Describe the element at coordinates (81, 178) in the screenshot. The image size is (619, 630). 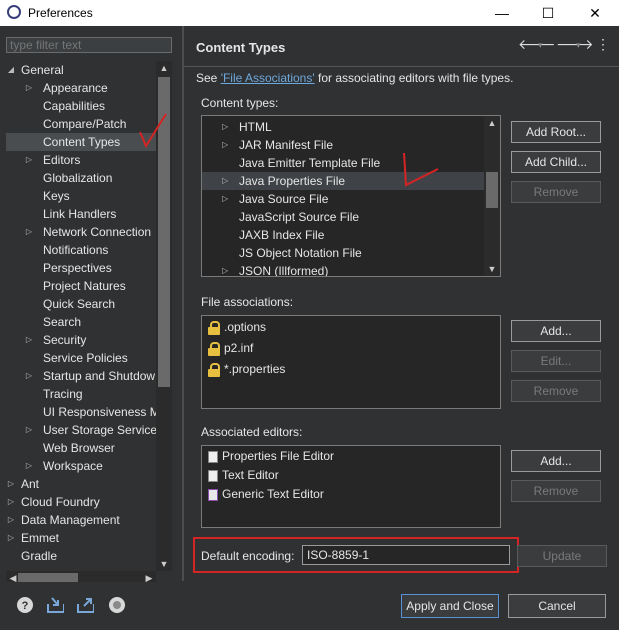
I see `tree-item: Globalization` at that location.